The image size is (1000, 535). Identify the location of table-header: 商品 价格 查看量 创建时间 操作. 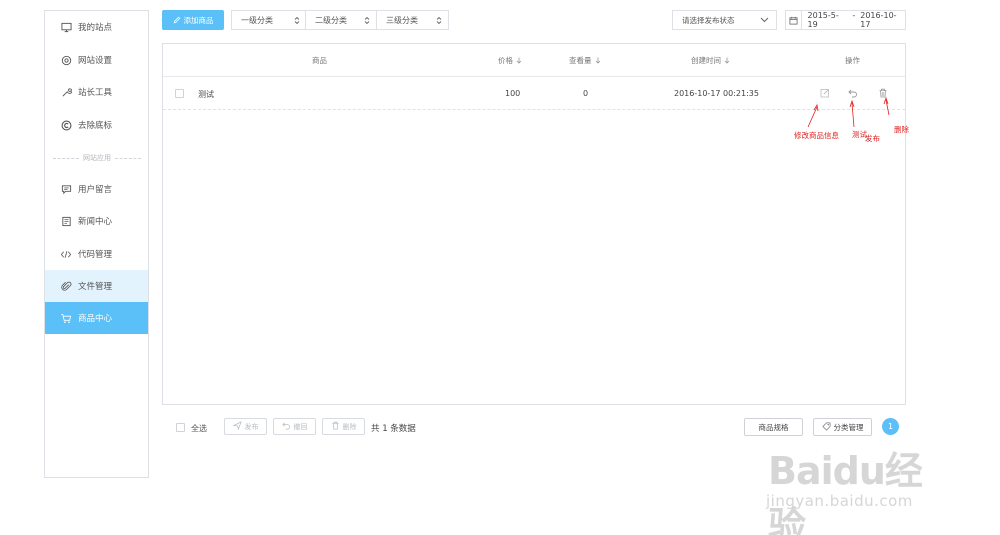
(534, 60).